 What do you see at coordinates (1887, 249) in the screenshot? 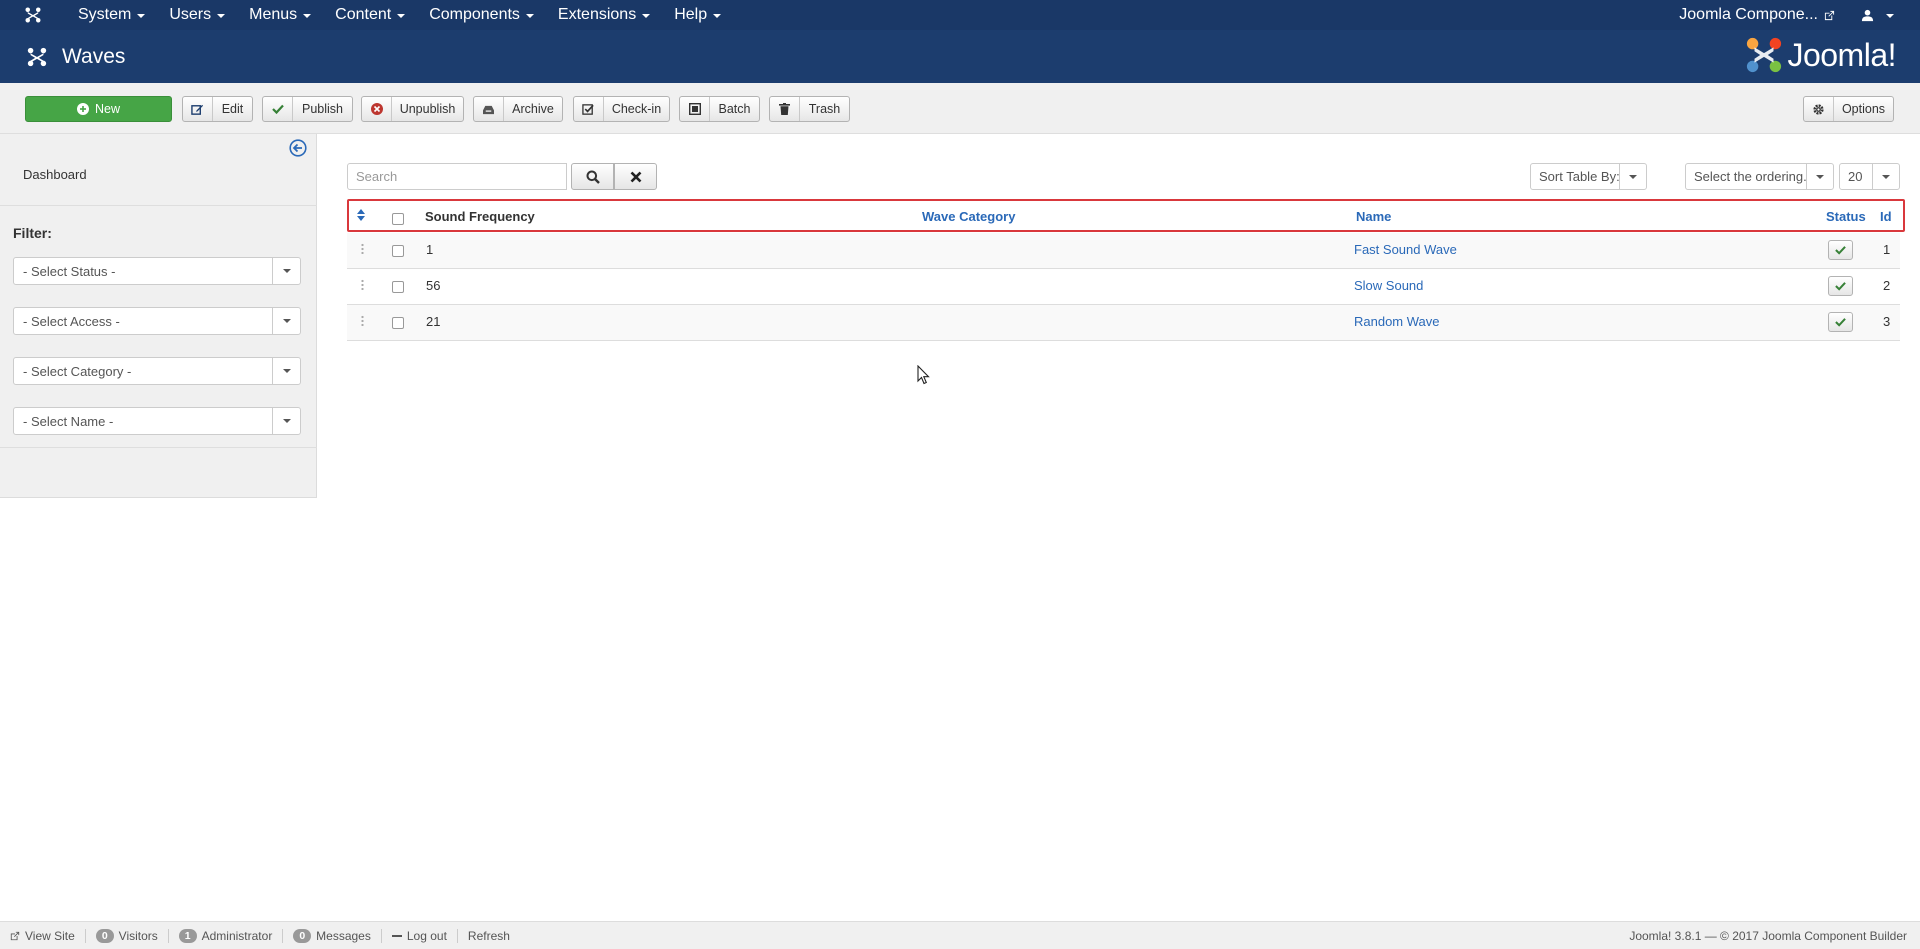
I see `cell-id: 1` at bounding box center [1887, 249].